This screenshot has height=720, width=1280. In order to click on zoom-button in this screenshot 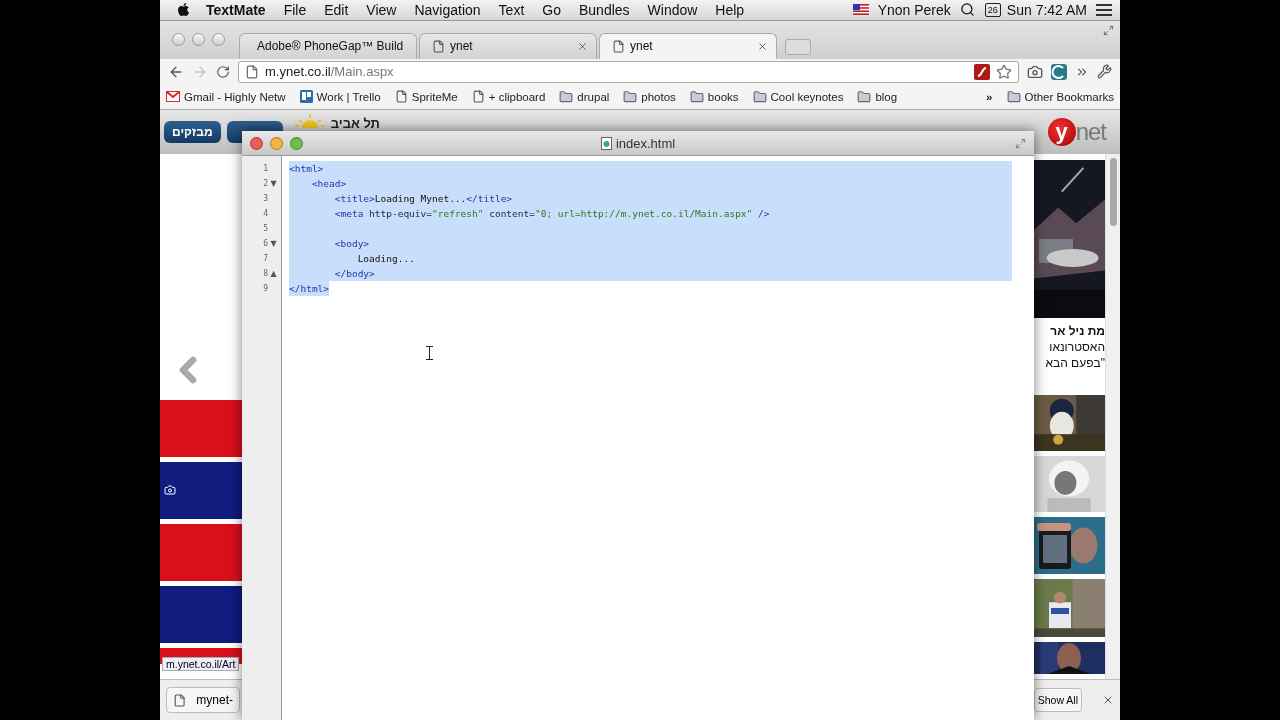, I will do `click(218, 40)`.